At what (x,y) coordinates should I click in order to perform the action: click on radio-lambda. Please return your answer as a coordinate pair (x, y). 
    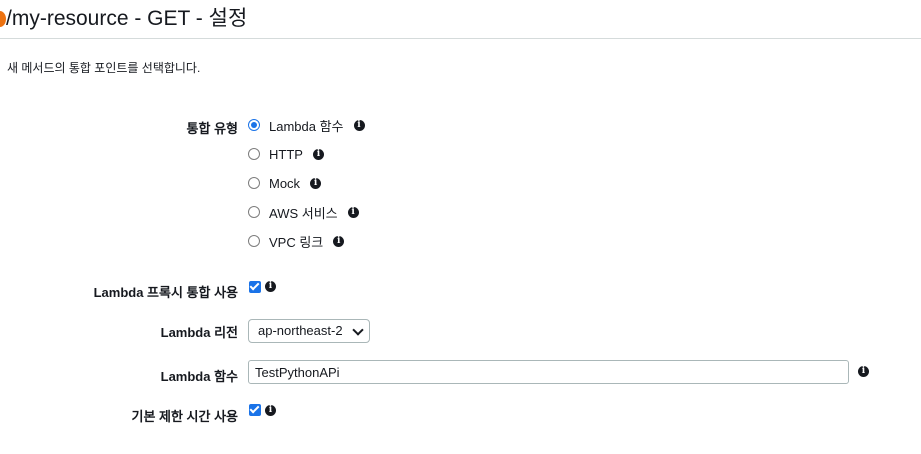
    Looking at the image, I should click on (254, 125).